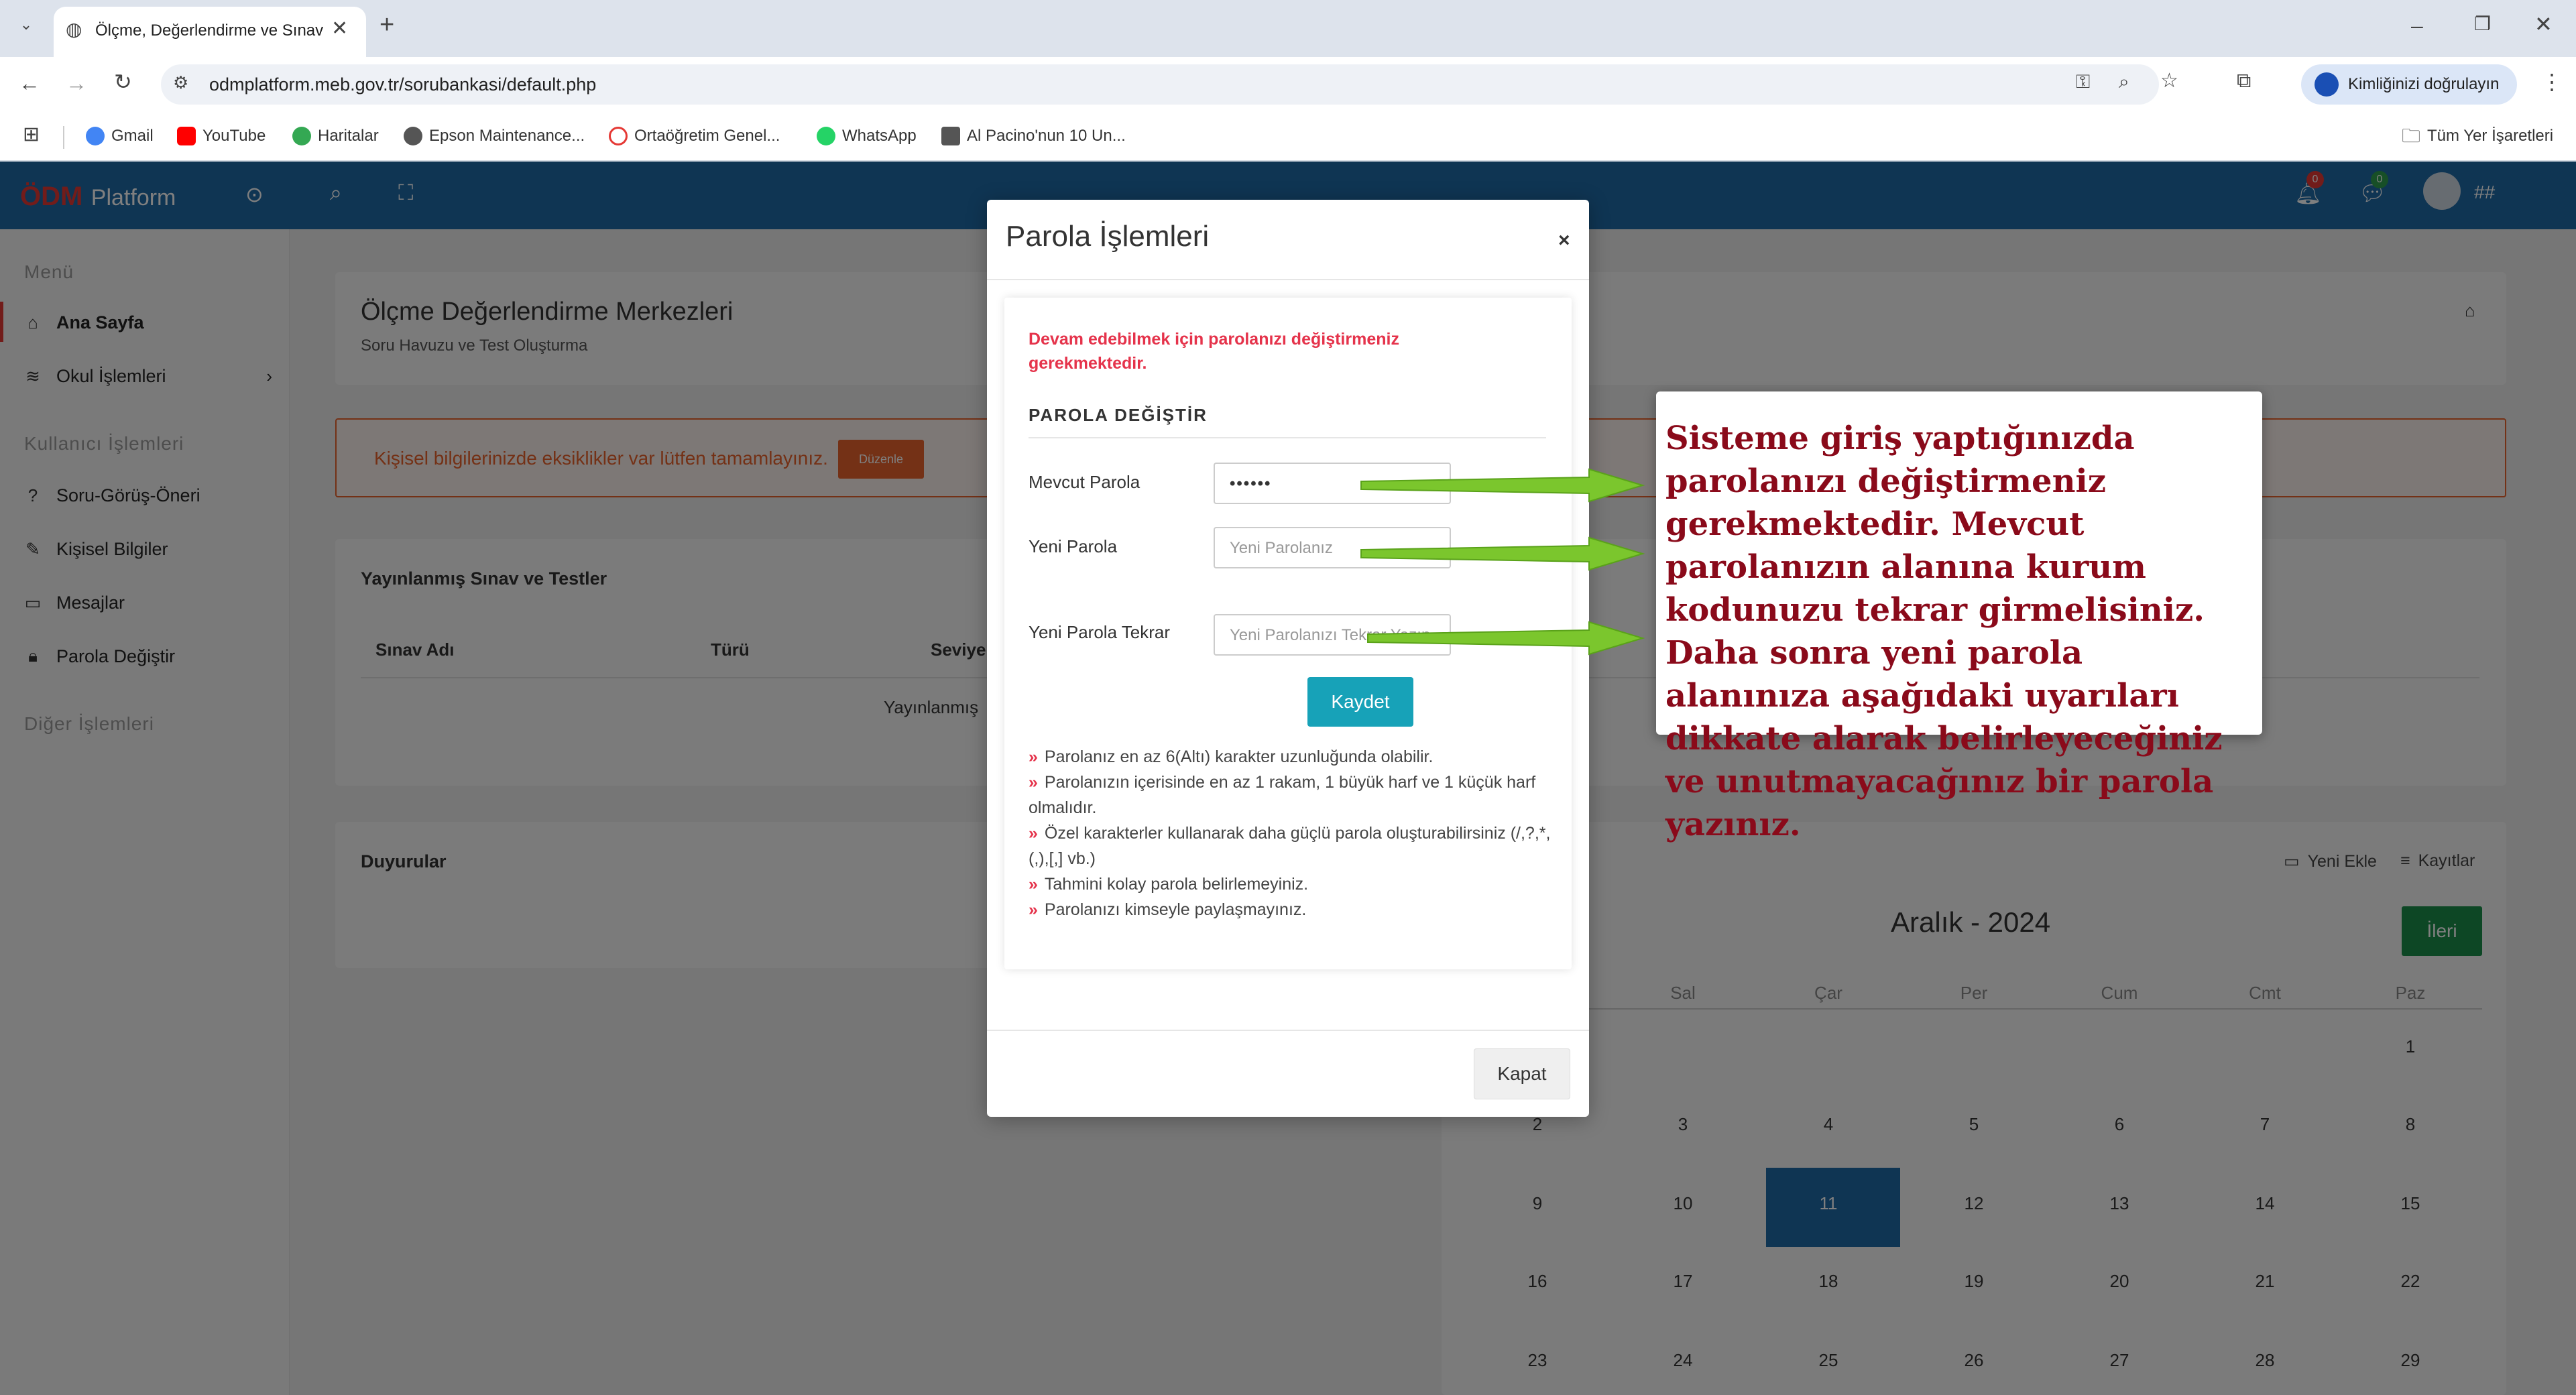  What do you see at coordinates (1332, 547) in the screenshot?
I see `new-password-input: Yeni Parolanız` at bounding box center [1332, 547].